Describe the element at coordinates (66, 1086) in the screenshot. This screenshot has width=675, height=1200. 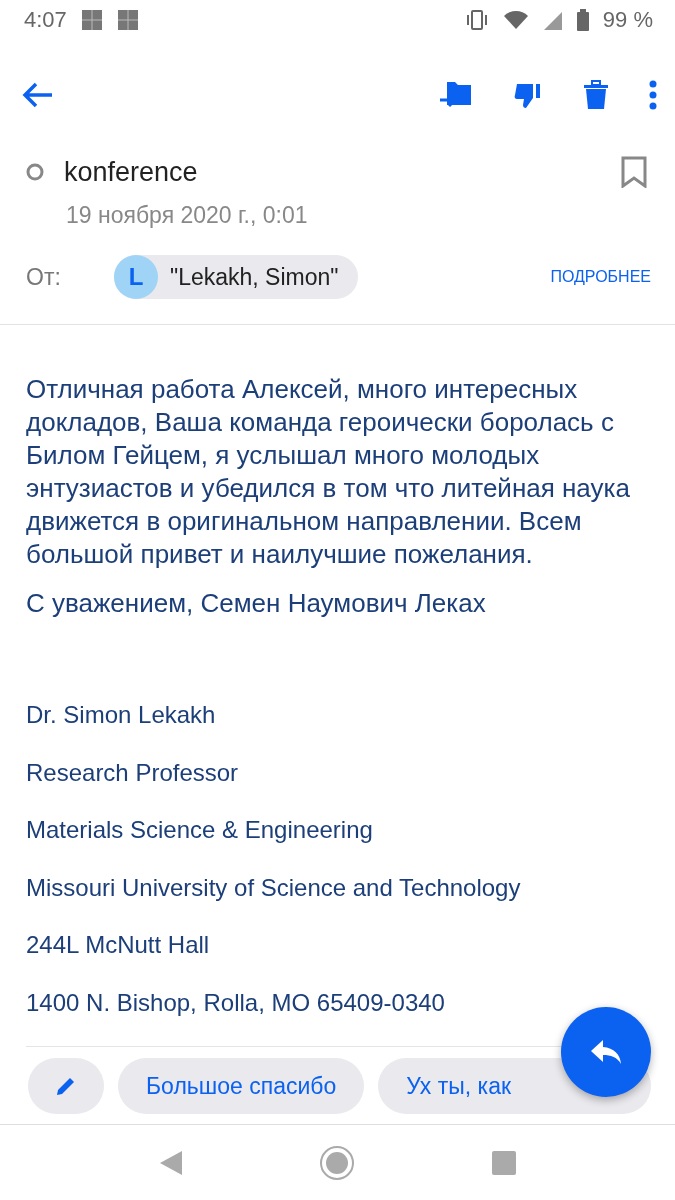
I see `compose-button` at that location.